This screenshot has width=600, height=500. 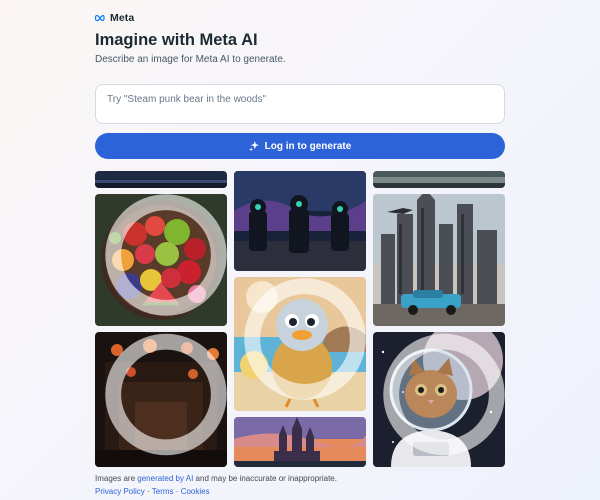 I want to click on image-futuristic-city-car, so click(x=439, y=260).